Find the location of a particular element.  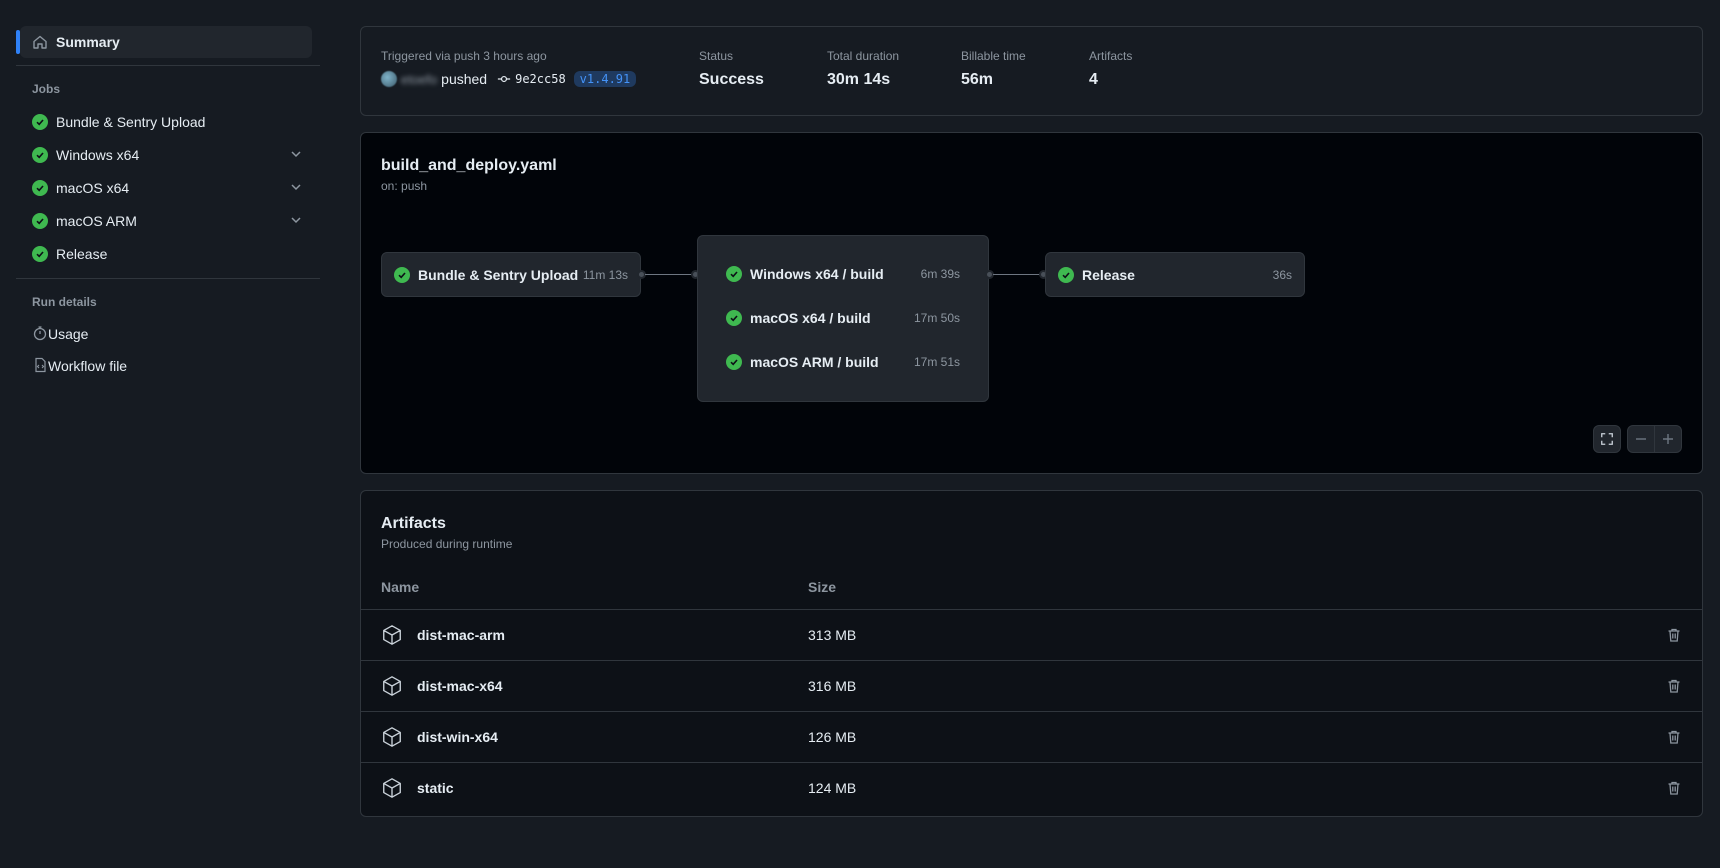

sidebar-job-bundle: Bundle & Sentry Upload is located at coordinates (166, 122).